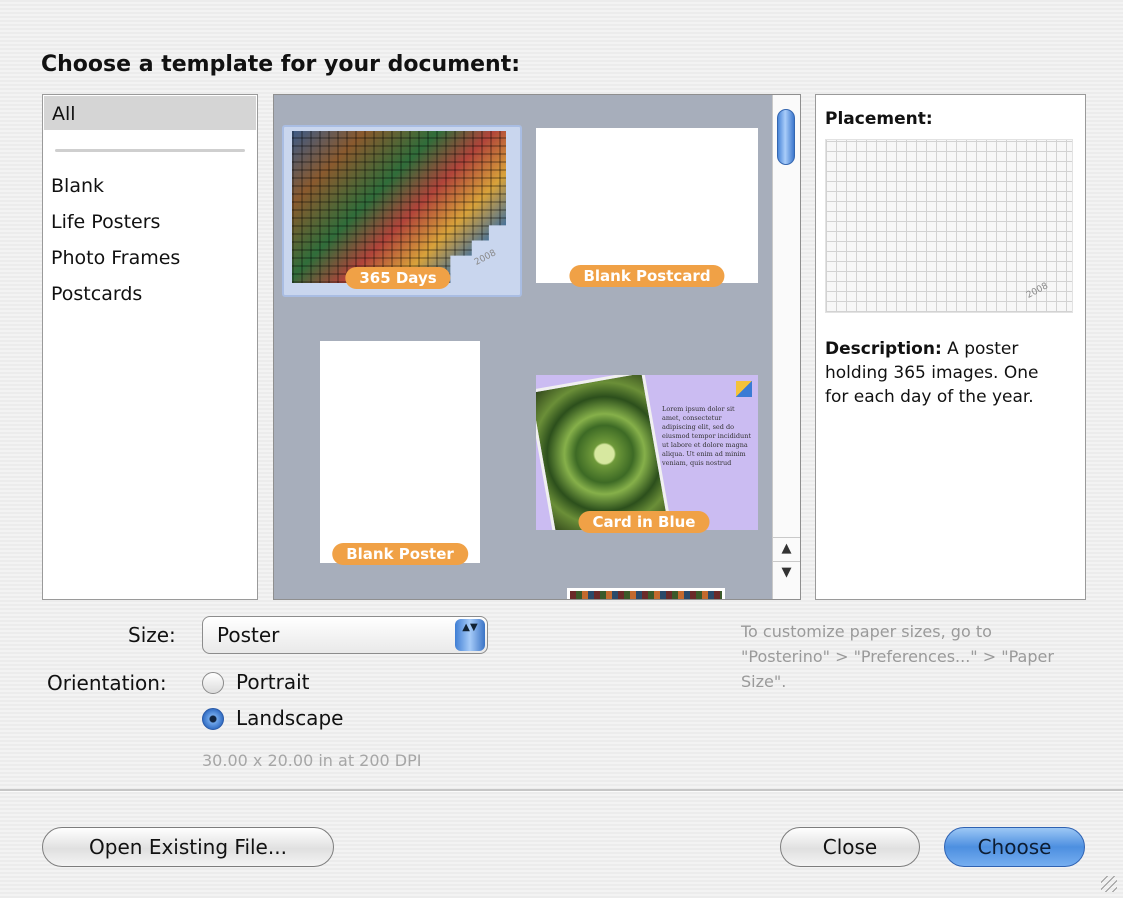 The width and height of the screenshot is (1123, 898). I want to click on category-label: All, so click(64, 114).